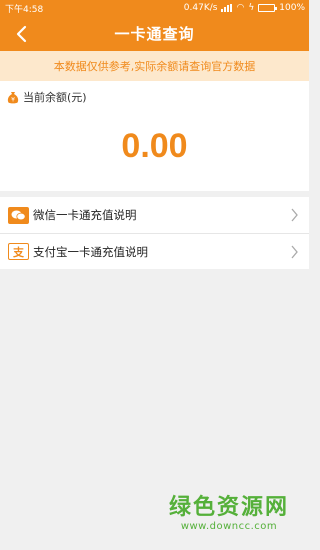 The image size is (320, 550). I want to click on notice-banner: 本数据仅供参考,实际余额请查询官方数据, so click(154, 66).